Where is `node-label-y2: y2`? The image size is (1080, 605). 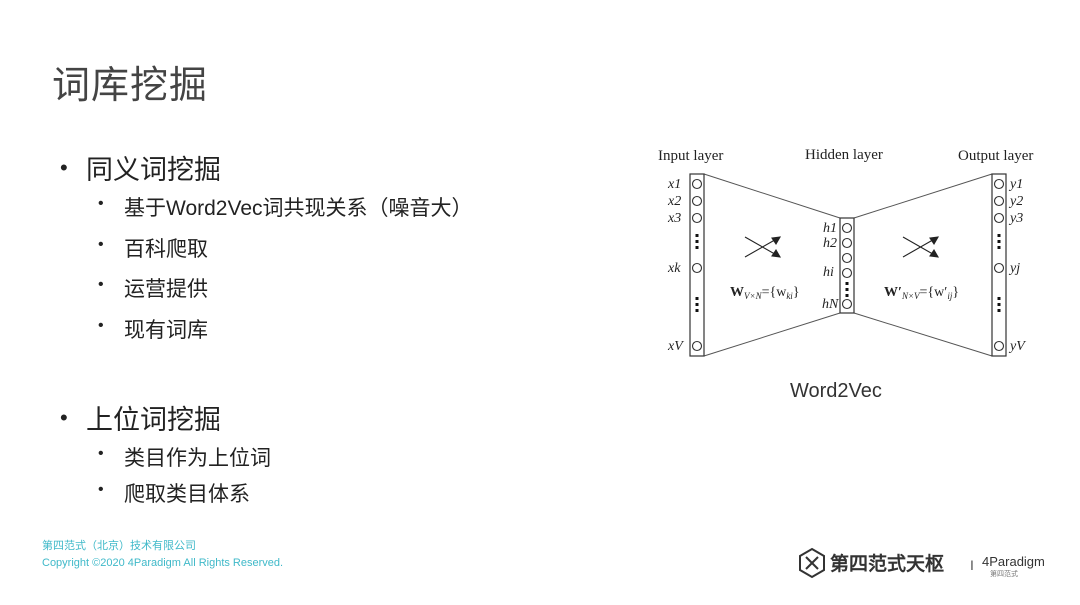 node-label-y2: y2 is located at coordinates (1015, 201).